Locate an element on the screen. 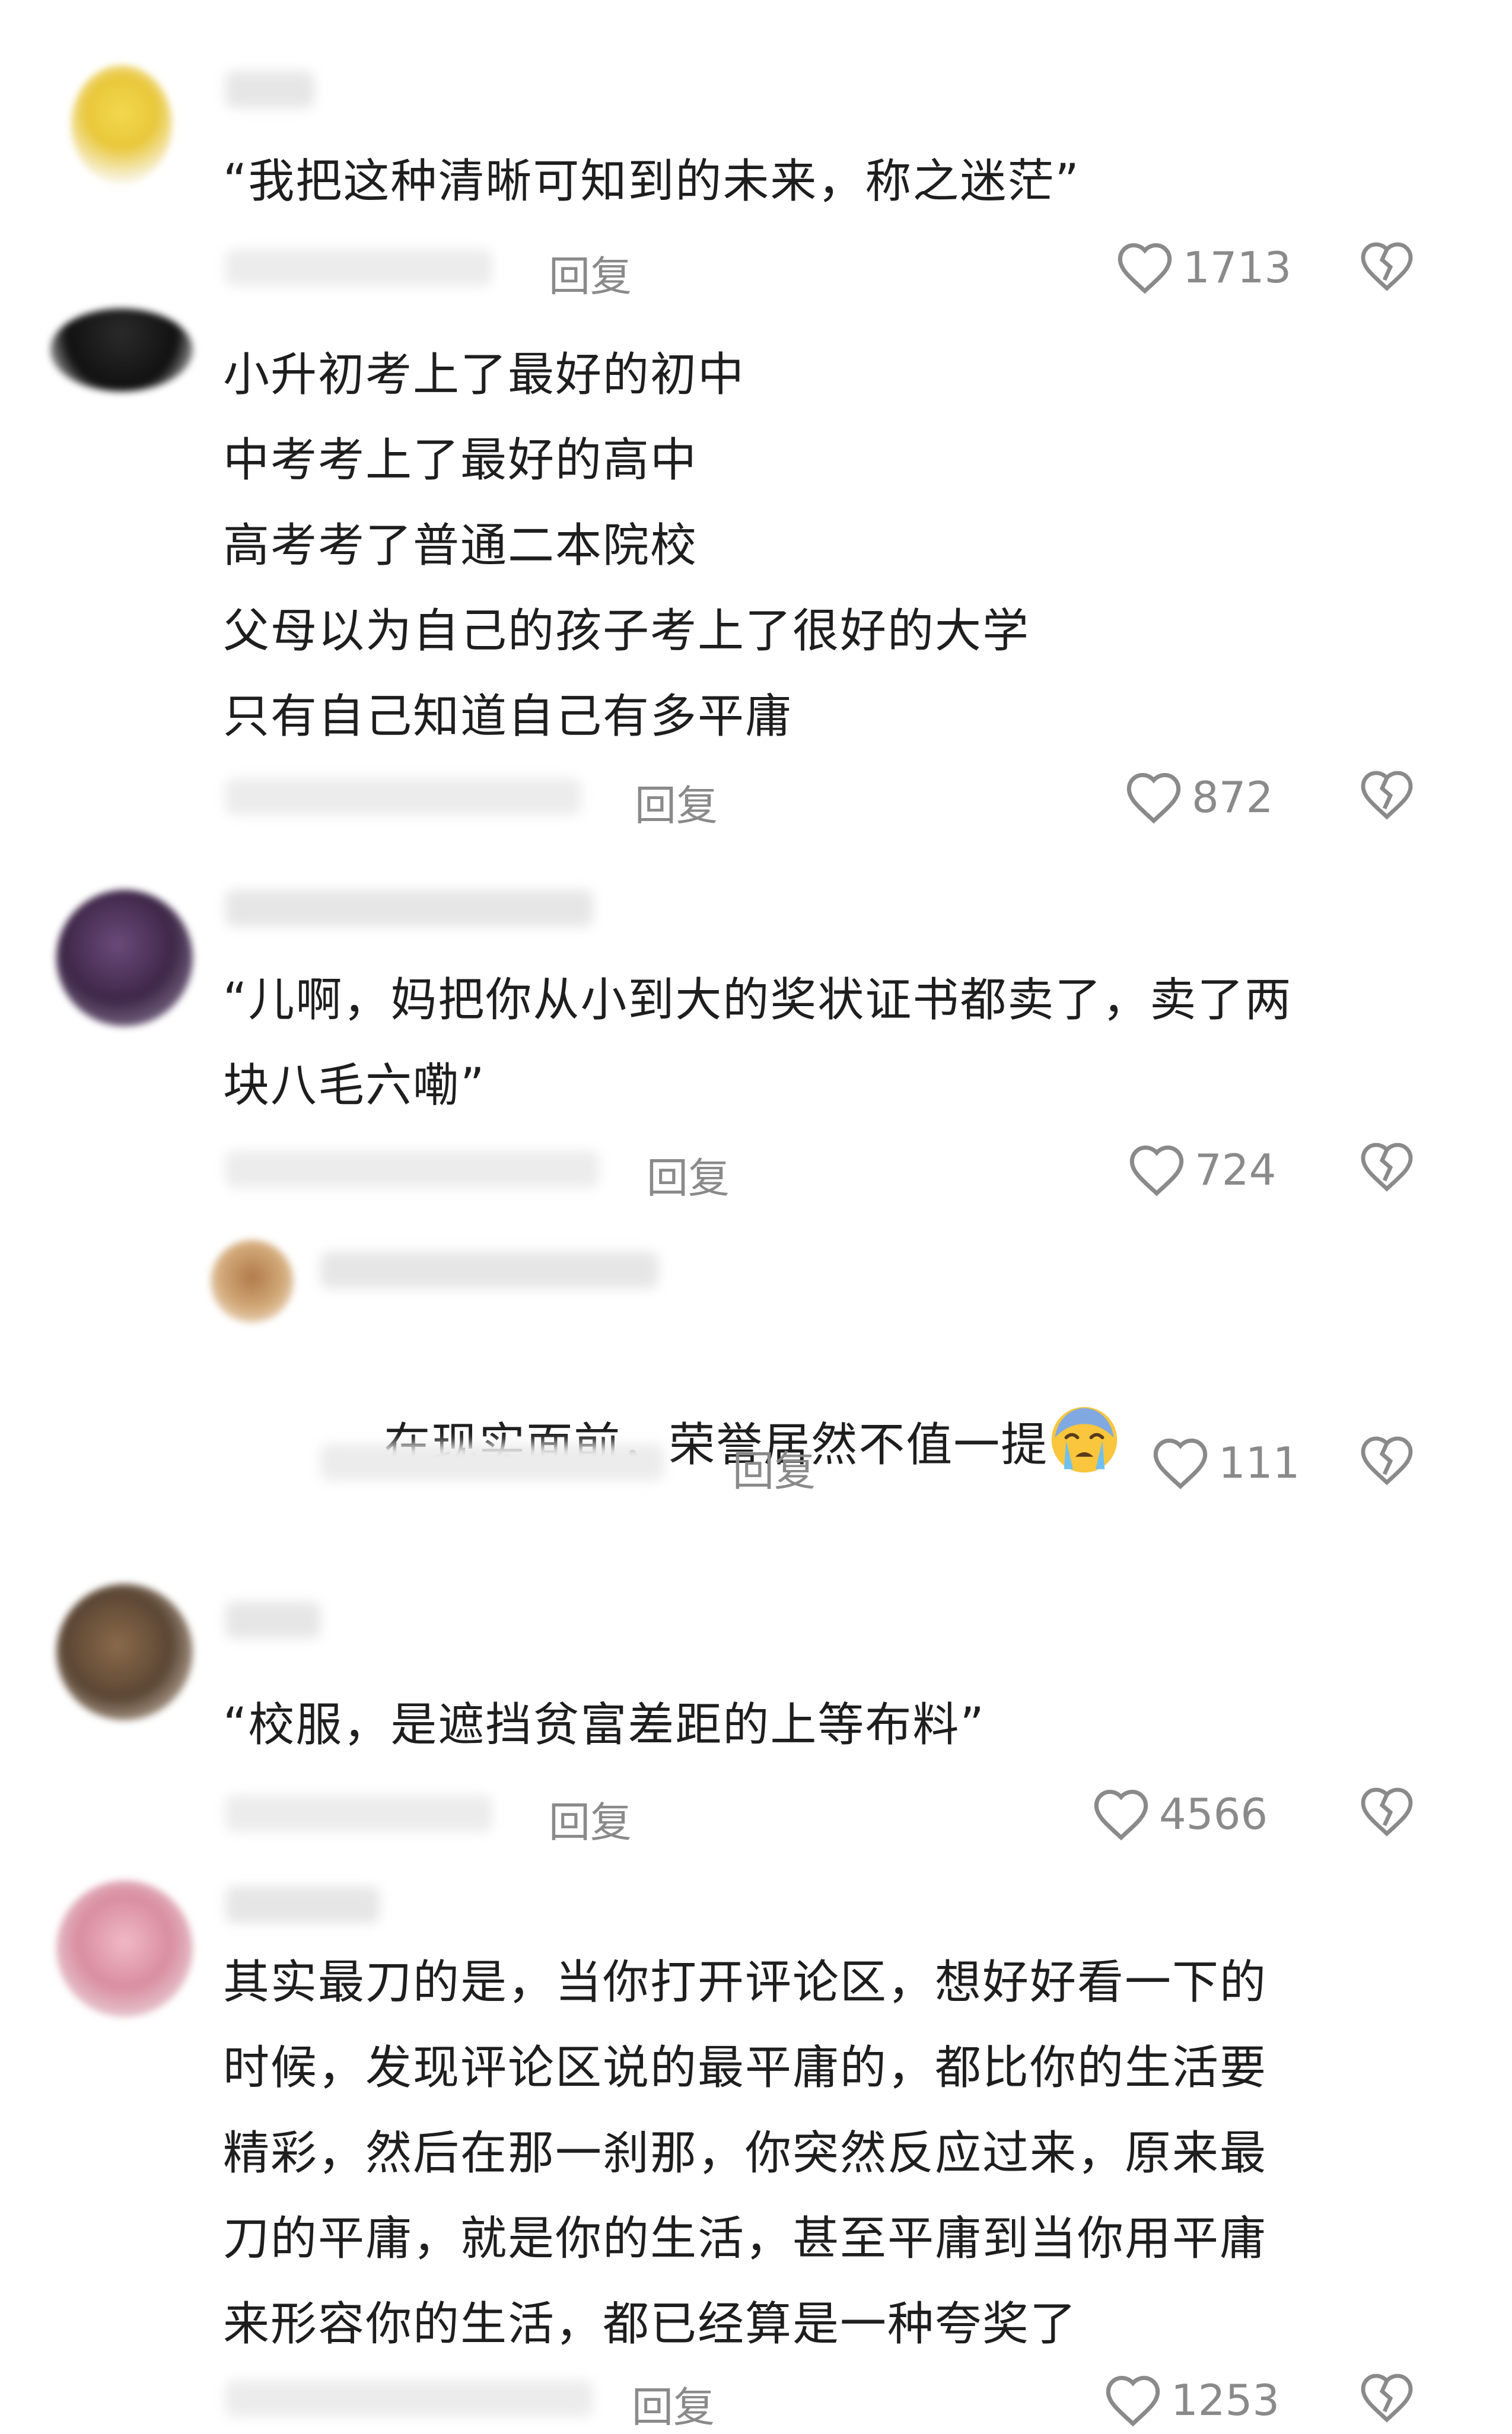  like-button: 111 is located at coordinates (1225, 1463).